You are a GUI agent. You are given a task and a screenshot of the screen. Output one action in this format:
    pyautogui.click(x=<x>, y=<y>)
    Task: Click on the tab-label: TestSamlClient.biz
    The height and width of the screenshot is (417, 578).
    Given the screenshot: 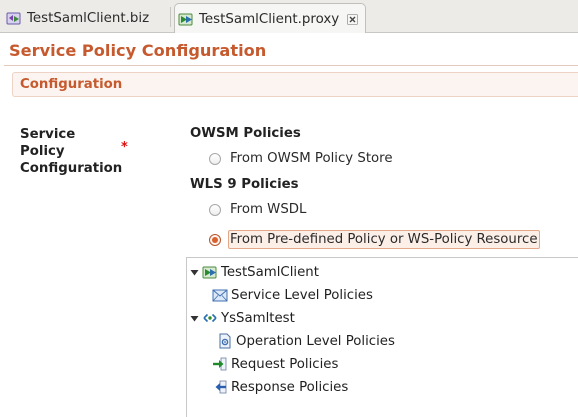 What is the action you would take?
    pyautogui.click(x=88, y=18)
    